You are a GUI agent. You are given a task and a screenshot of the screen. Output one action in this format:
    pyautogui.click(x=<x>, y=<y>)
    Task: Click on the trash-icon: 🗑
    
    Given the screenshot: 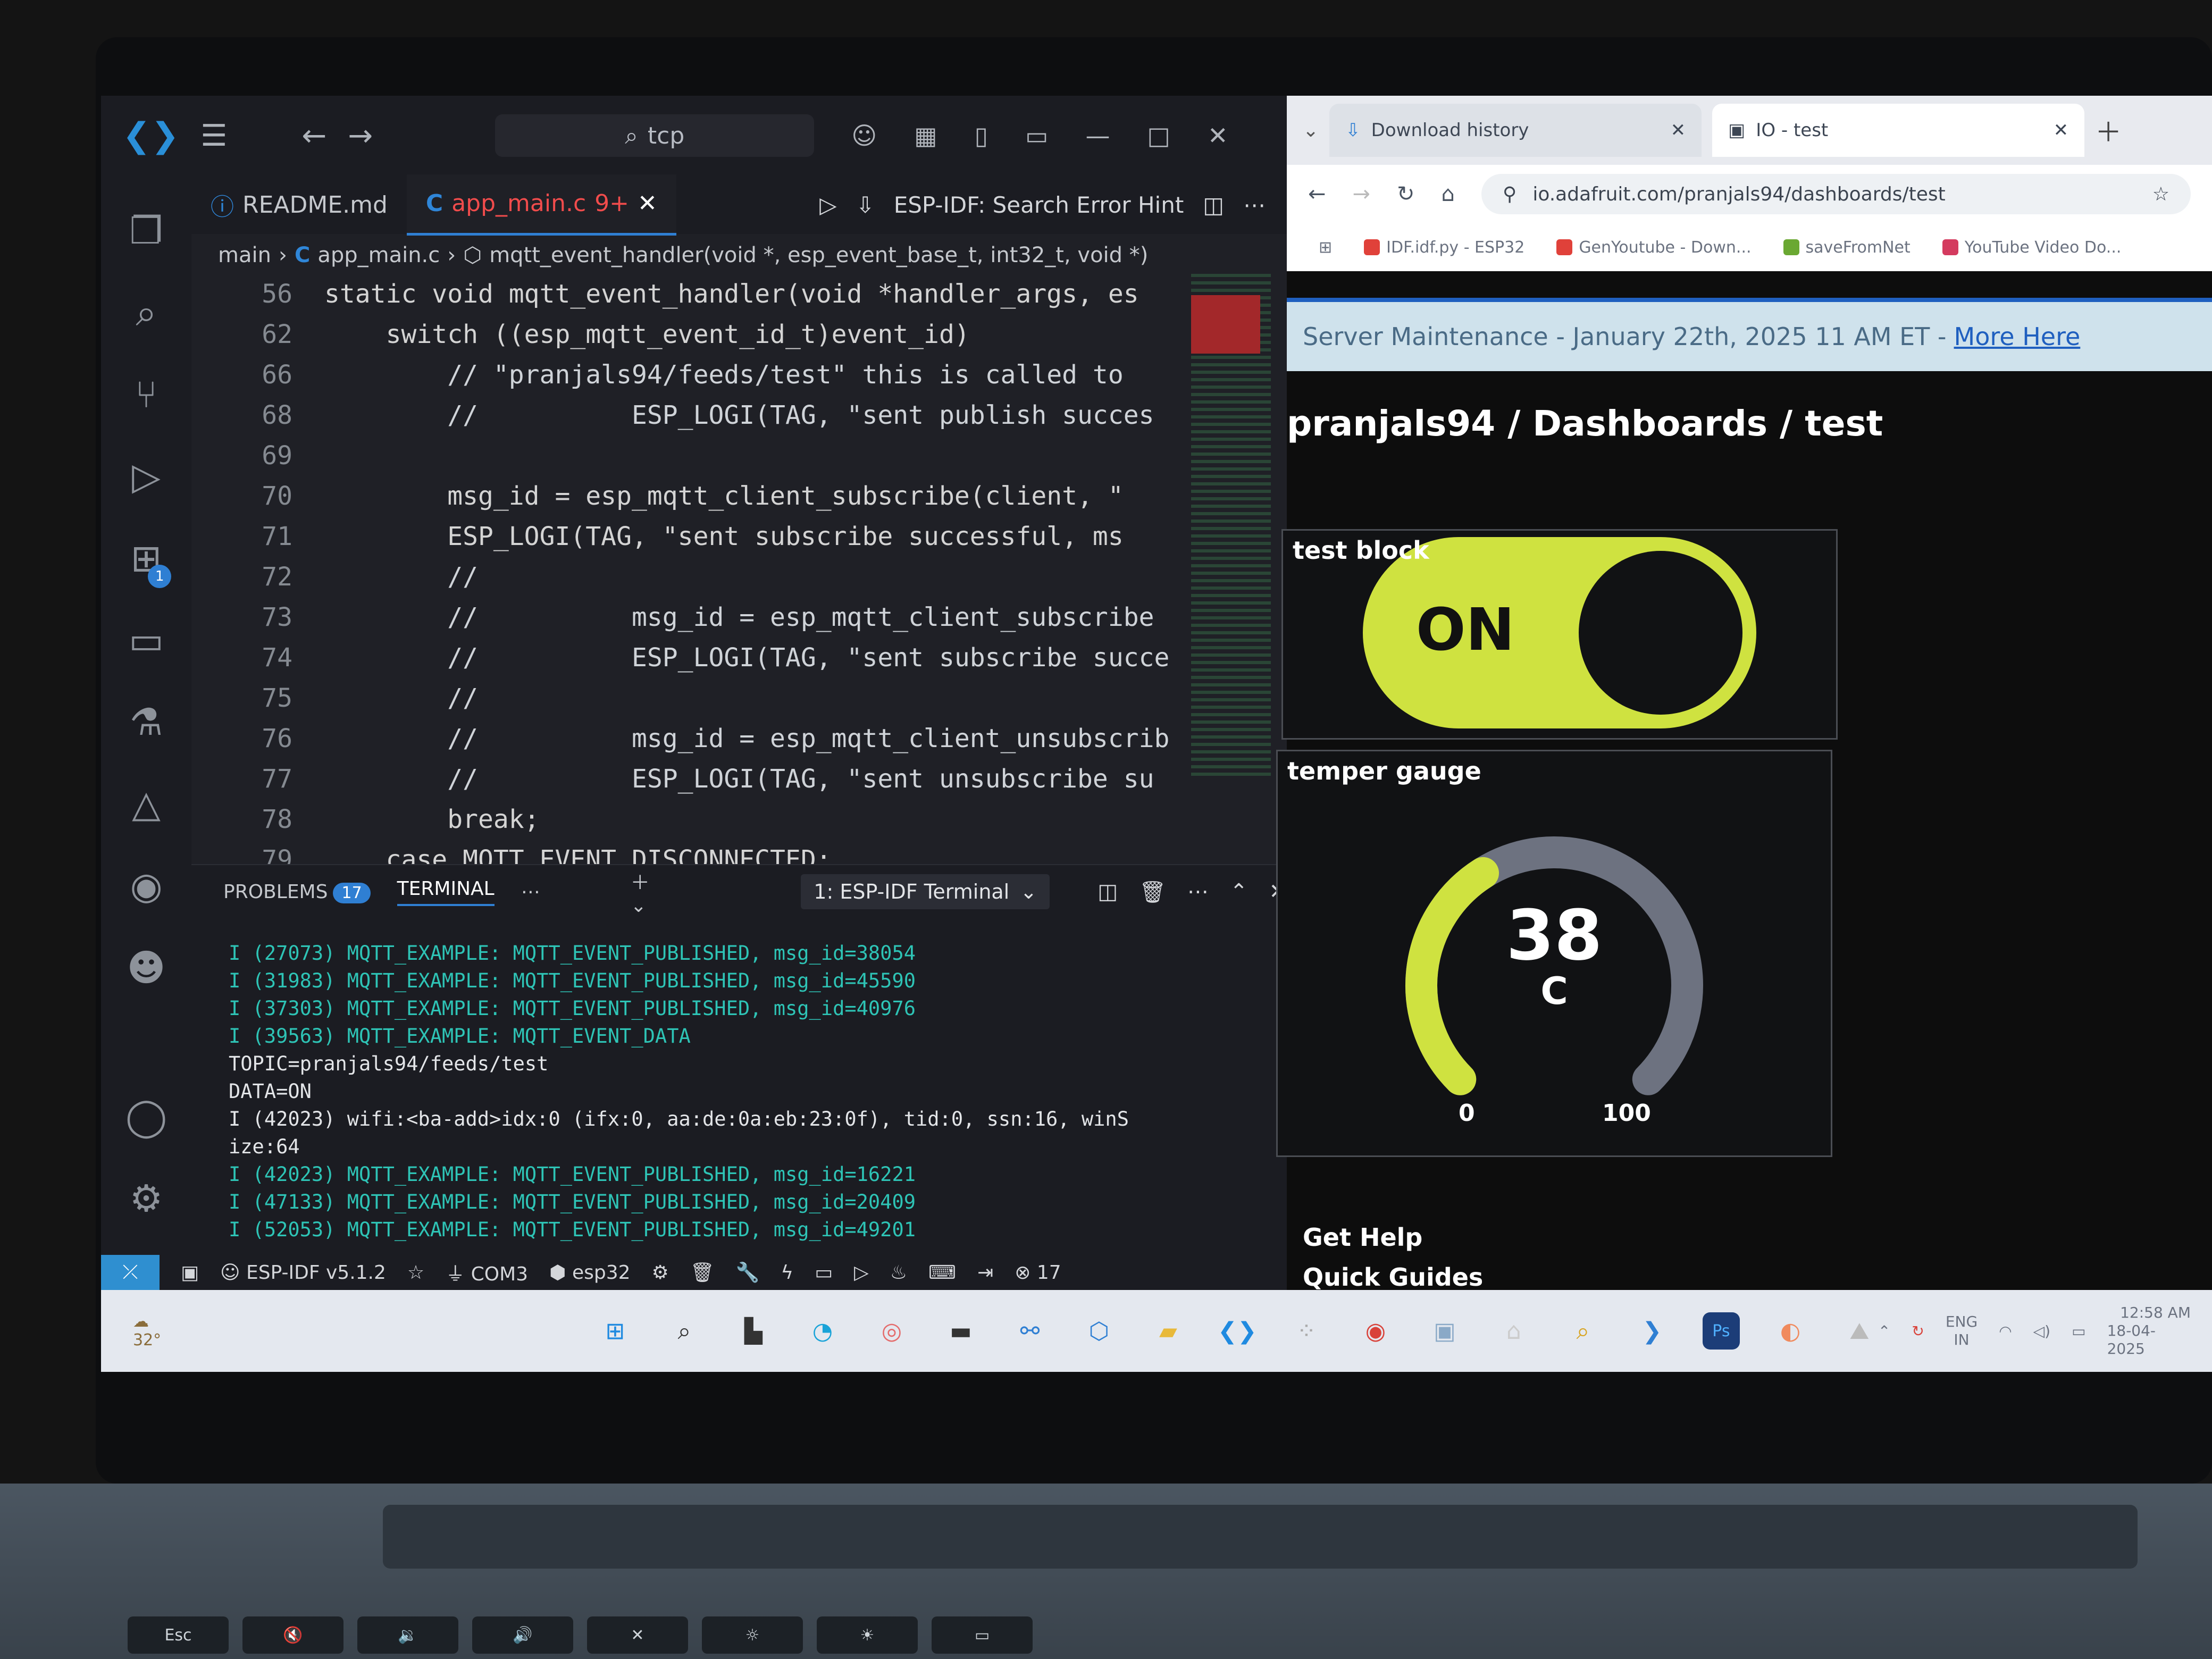 What is the action you would take?
    pyautogui.click(x=1152, y=891)
    